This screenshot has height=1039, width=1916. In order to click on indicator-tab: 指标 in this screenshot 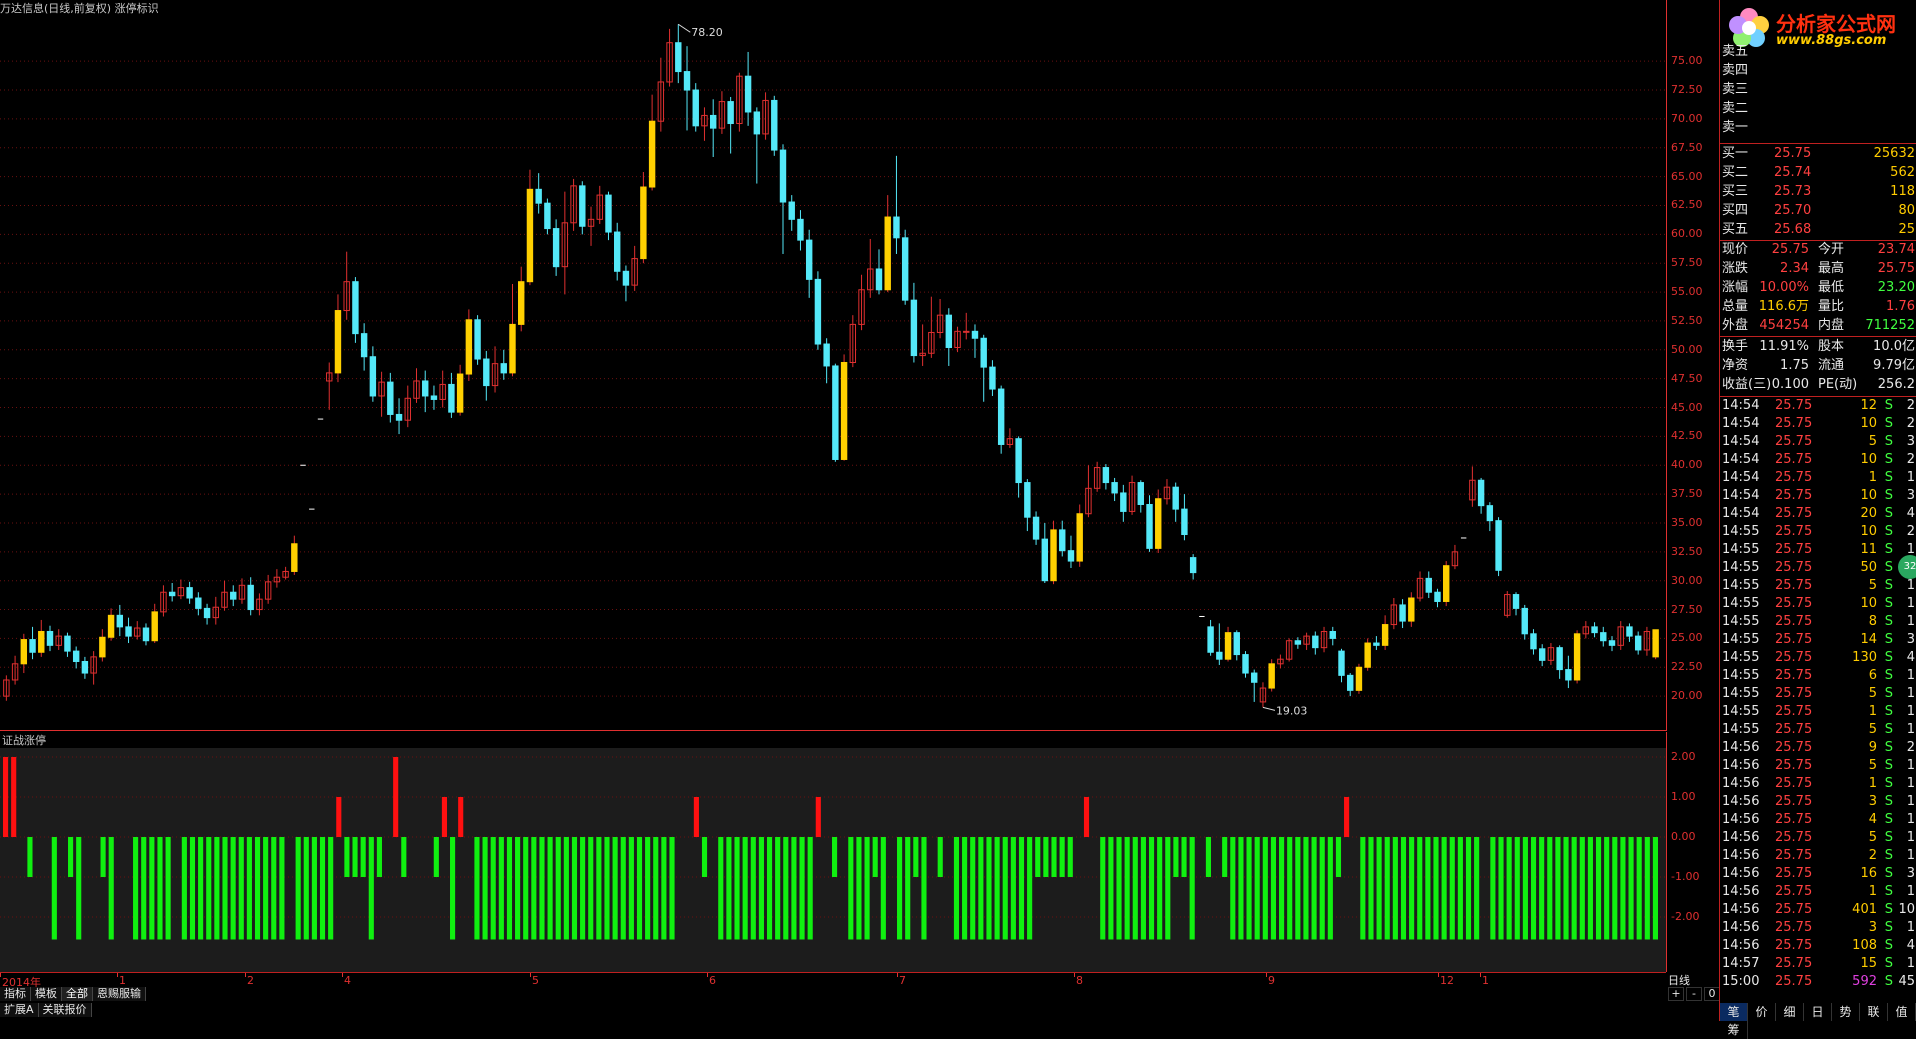, I will do `click(15, 994)`.